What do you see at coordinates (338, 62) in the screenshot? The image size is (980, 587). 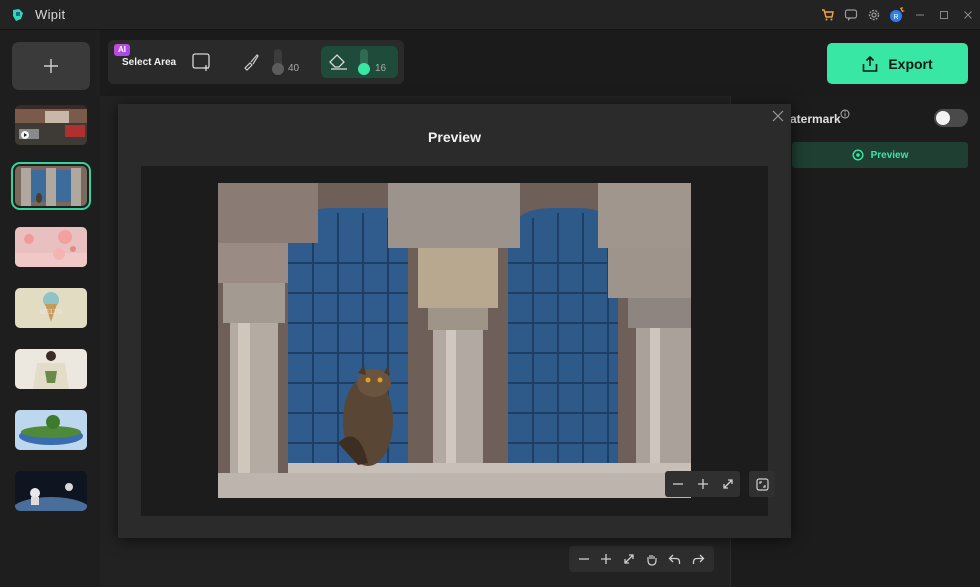 I see `eraser-icon` at bounding box center [338, 62].